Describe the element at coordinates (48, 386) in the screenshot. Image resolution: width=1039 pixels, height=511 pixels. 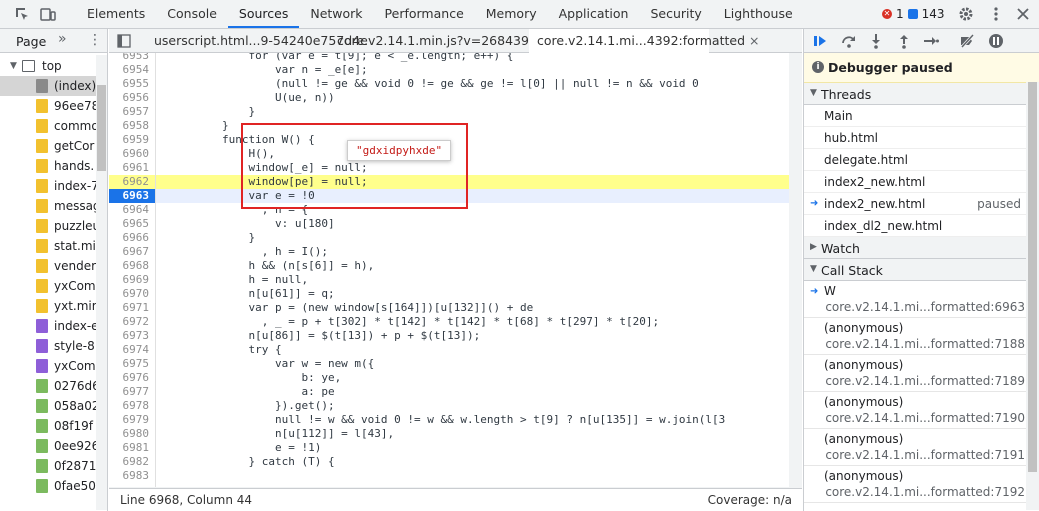
I see `navigator-file-item: 0276d6` at that location.